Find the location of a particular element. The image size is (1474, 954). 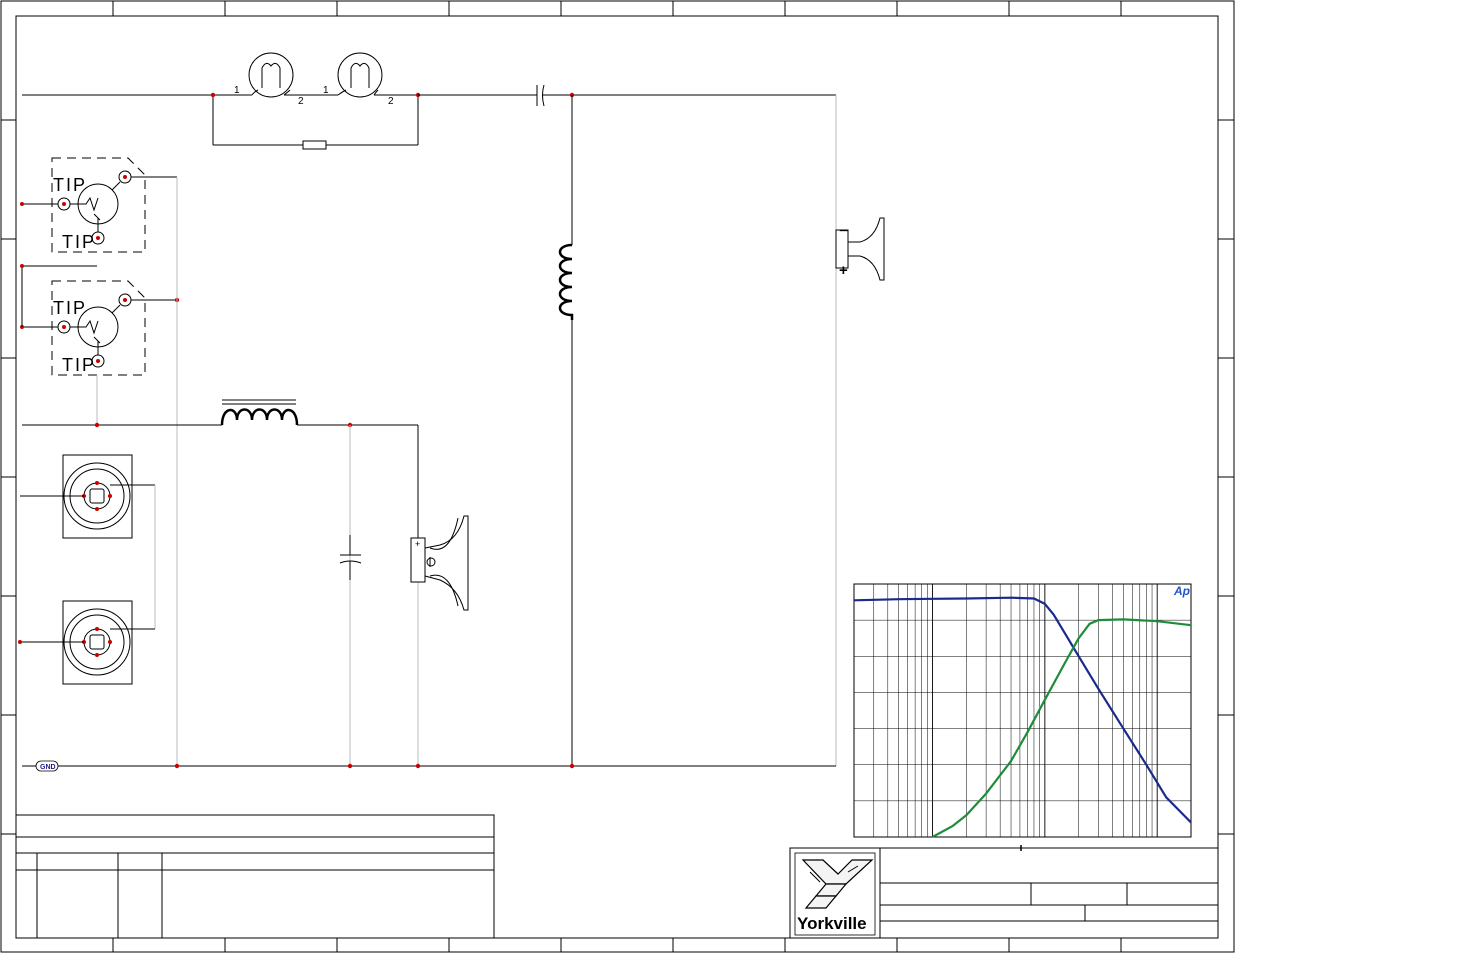

lamp1-pin2-label: 2 is located at coordinates (301, 101).